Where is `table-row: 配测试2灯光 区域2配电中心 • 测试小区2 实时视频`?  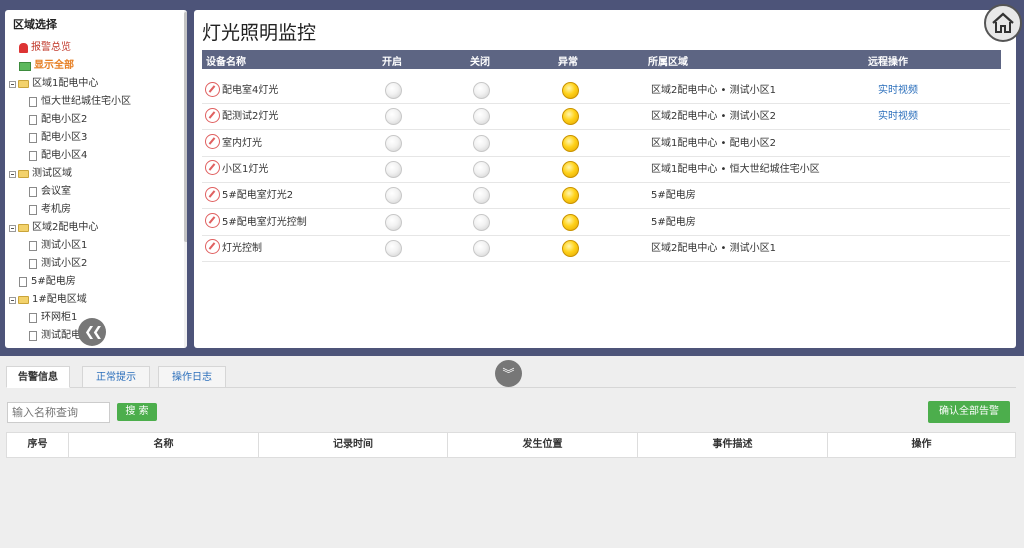
table-row: 配测试2灯光 区域2配电中心 • 测试小区2 实时视频 is located at coordinates (606, 117).